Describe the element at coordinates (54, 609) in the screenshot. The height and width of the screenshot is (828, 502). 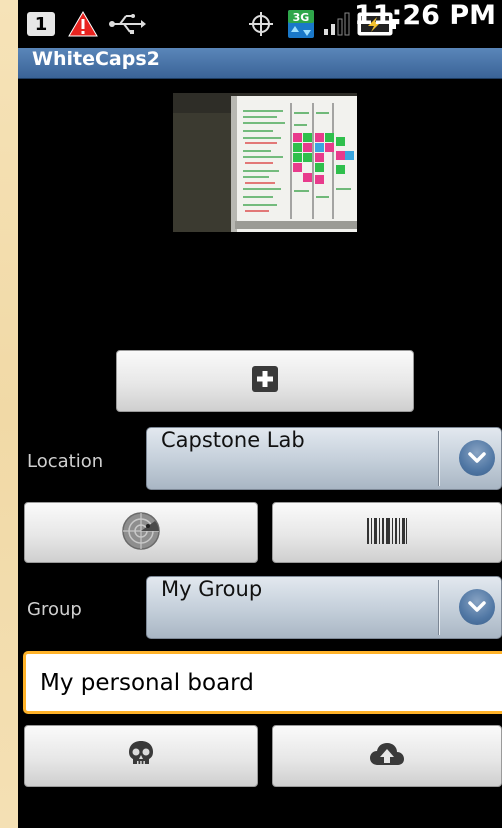
I see `group-label: Group` at that location.